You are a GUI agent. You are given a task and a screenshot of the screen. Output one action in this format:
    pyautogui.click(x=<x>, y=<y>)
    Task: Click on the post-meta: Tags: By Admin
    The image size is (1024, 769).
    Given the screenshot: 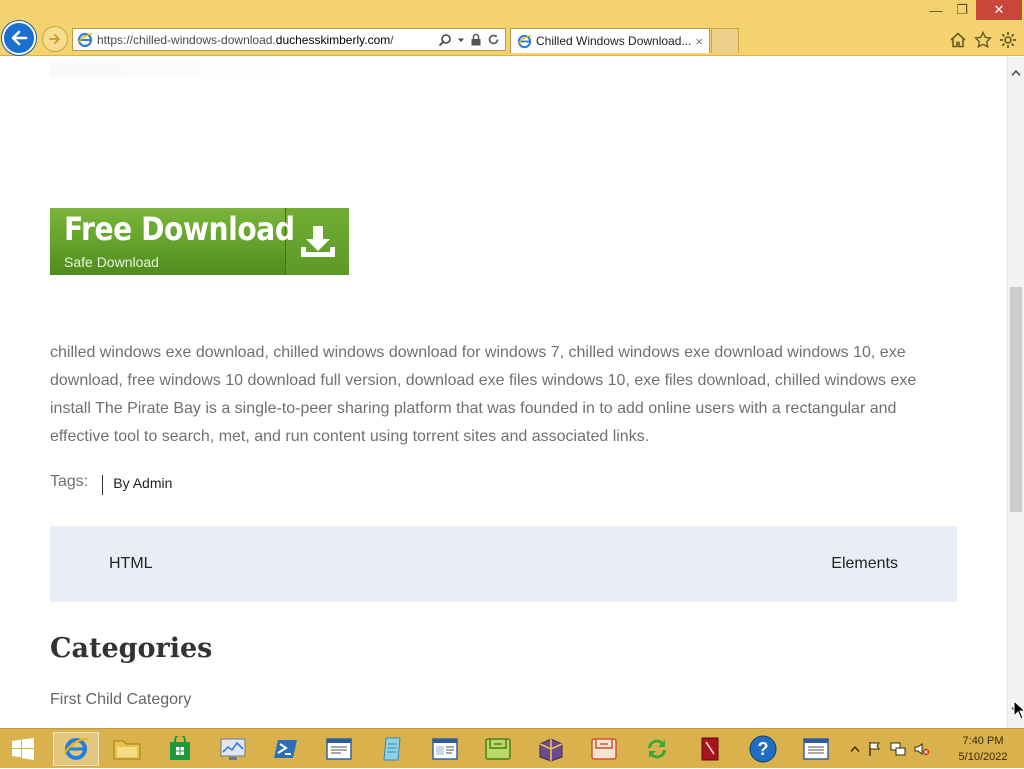 What is the action you would take?
    pyautogui.click(x=111, y=482)
    